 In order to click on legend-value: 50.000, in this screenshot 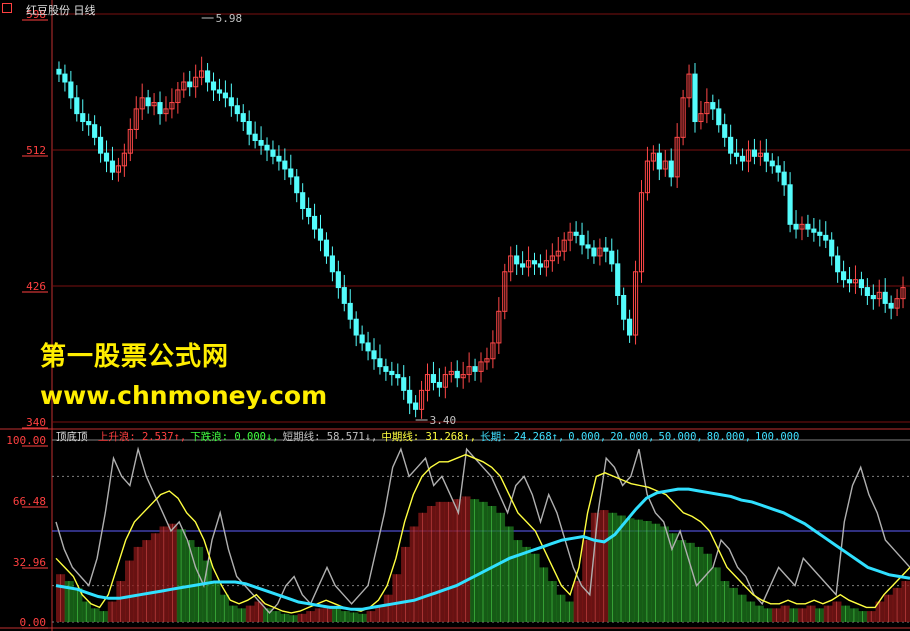, I will do `click(680, 437)`.